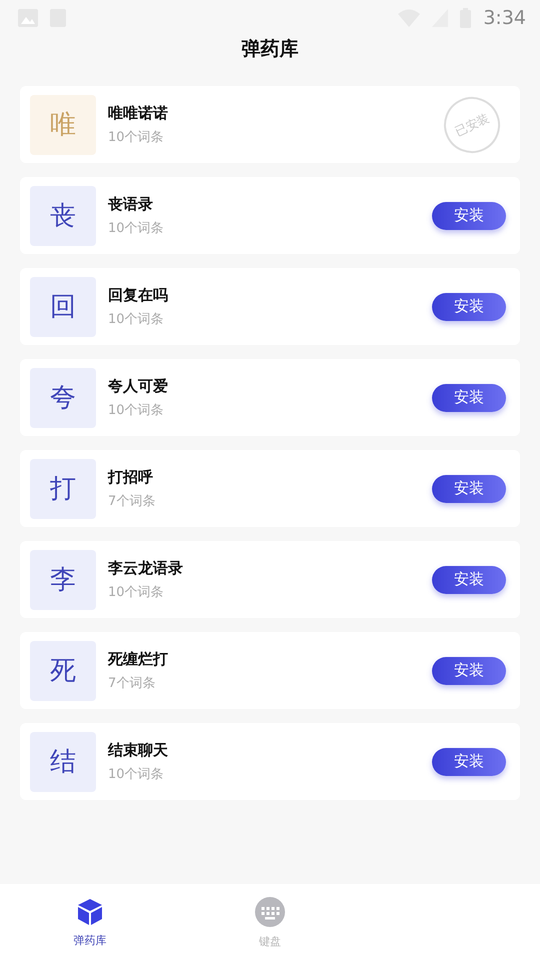  What do you see at coordinates (138, 113) in the screenshot?
I see `pack-name: 唯唯诺诺` at bounding box center [138, 113].